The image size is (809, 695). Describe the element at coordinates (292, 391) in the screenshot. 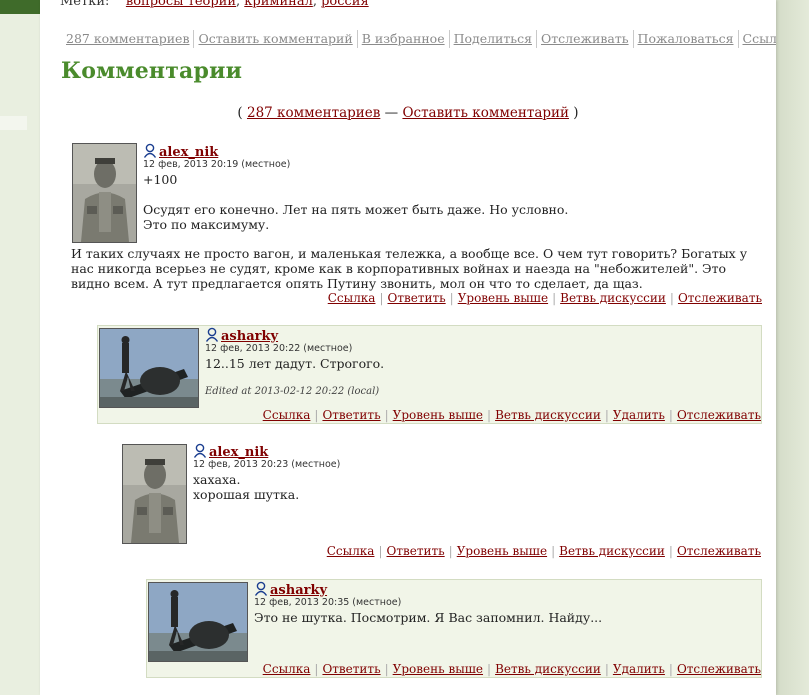

I see `edited-note: Edited at 2013-02-12 20:22 (local)` at that location.